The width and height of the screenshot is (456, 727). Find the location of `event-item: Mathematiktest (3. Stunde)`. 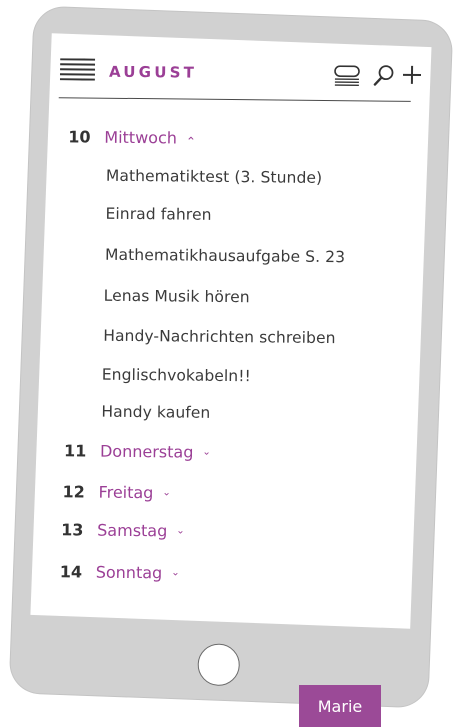

event-item: Mathematiktest (3. Stunde) is located at coordinates (214, 177).